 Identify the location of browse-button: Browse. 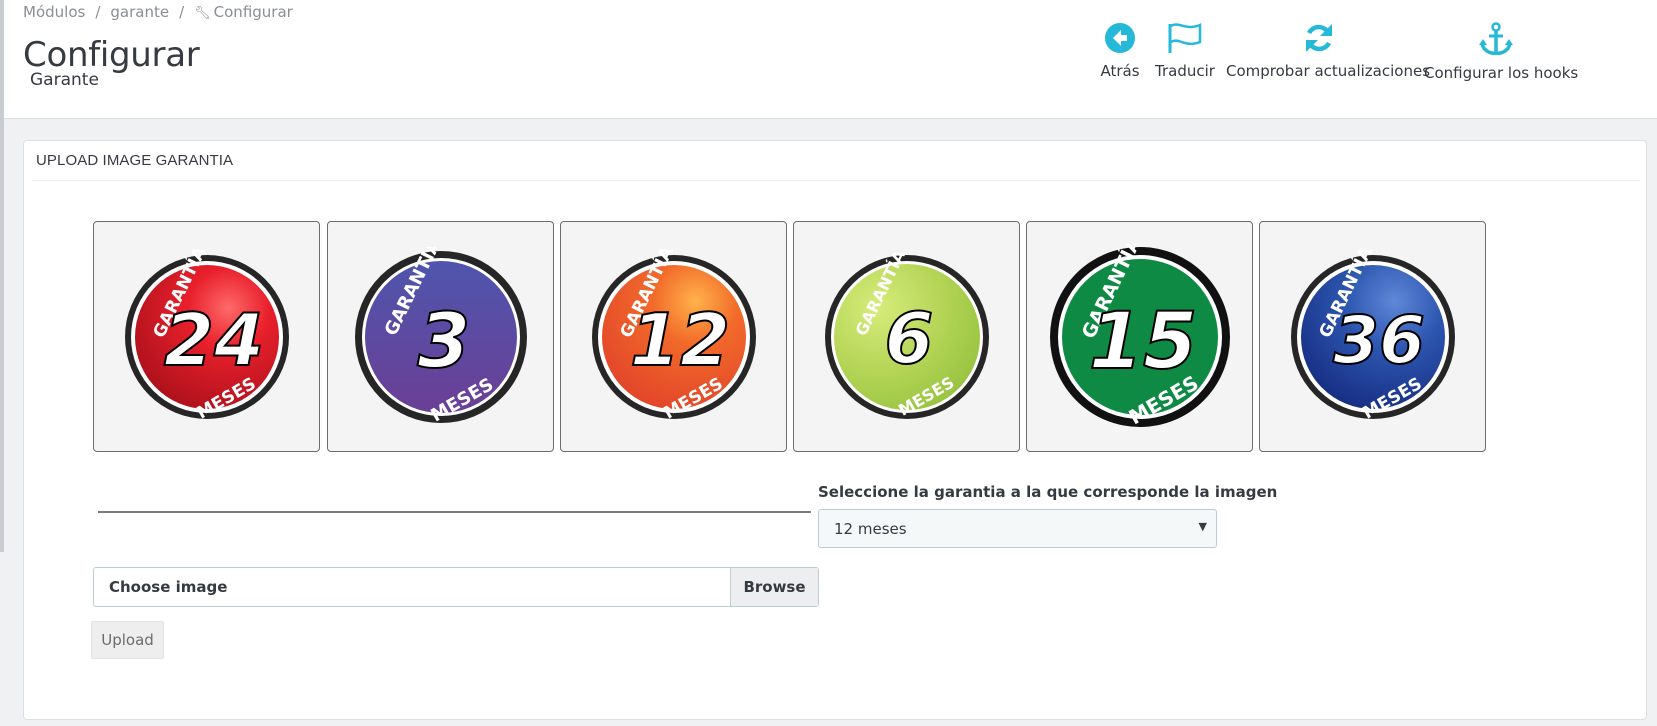
(774, 587).